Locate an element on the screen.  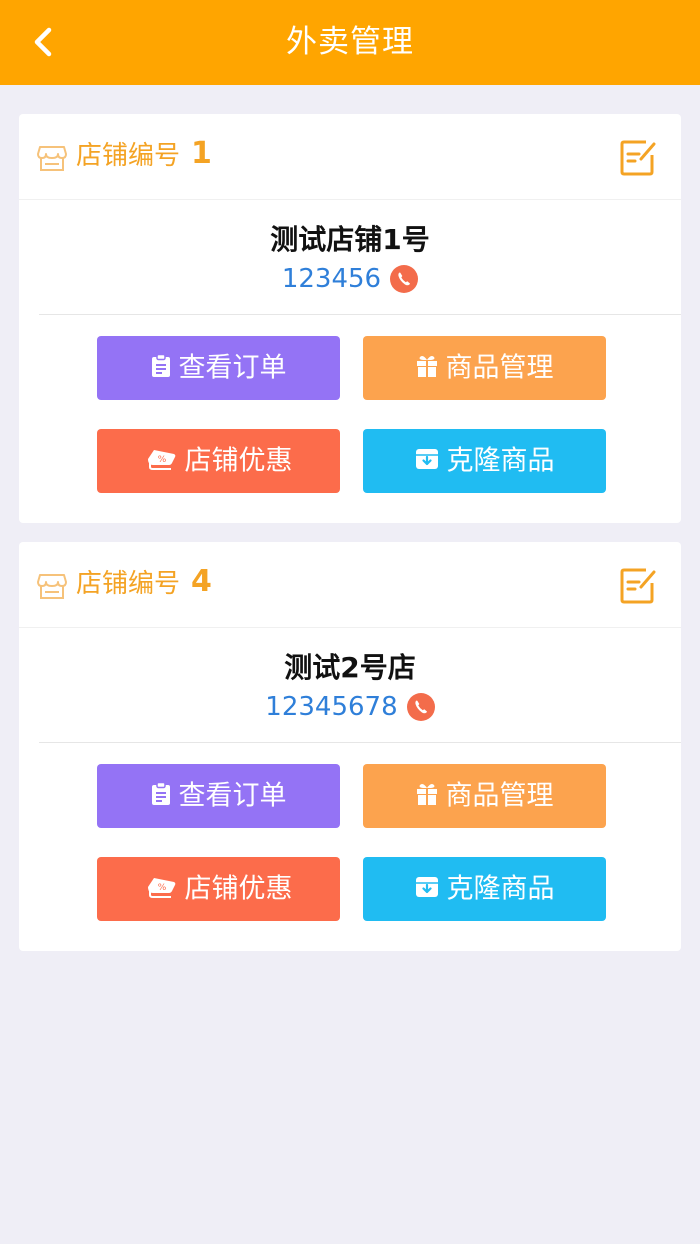
store-phone-row: 12345678 is located at coordinates (350, 708).